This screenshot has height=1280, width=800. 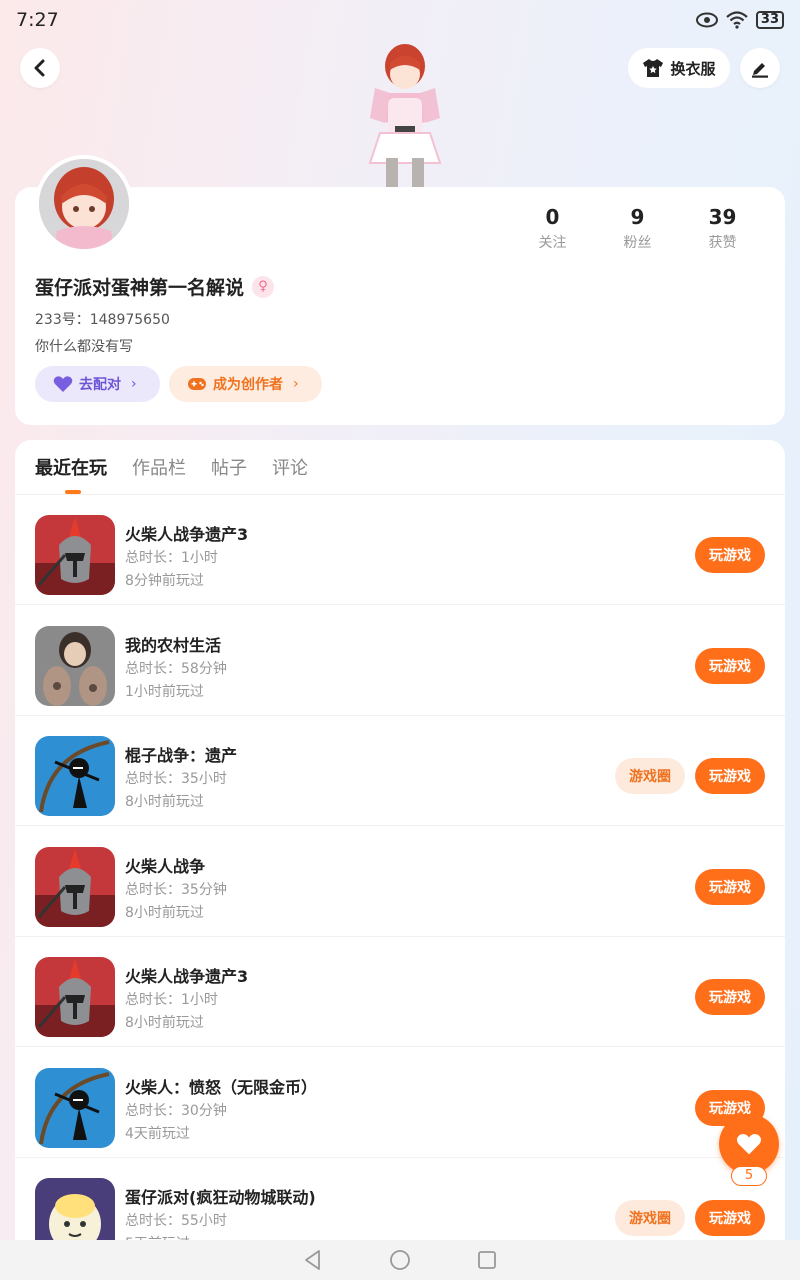 What do you see at coordinates (176, 889) in the screenshot?
I see `game-duration: 总时长：35分钟` at bounding box center [176, 889].